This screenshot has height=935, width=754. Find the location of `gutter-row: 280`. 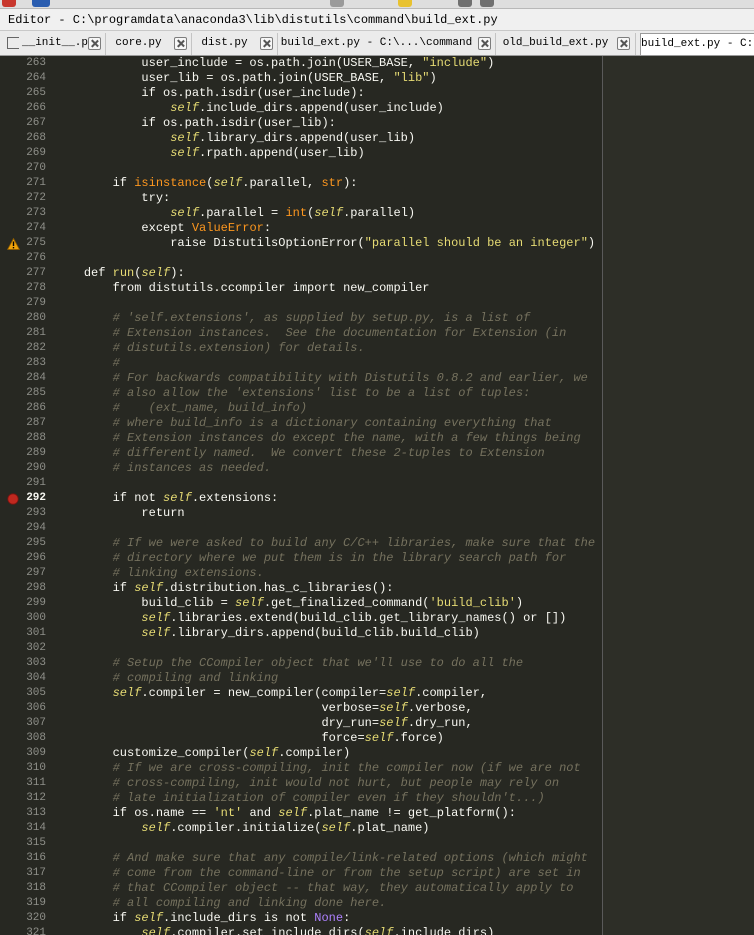

gutter-row: 280 is located at coordinates (25, 318).